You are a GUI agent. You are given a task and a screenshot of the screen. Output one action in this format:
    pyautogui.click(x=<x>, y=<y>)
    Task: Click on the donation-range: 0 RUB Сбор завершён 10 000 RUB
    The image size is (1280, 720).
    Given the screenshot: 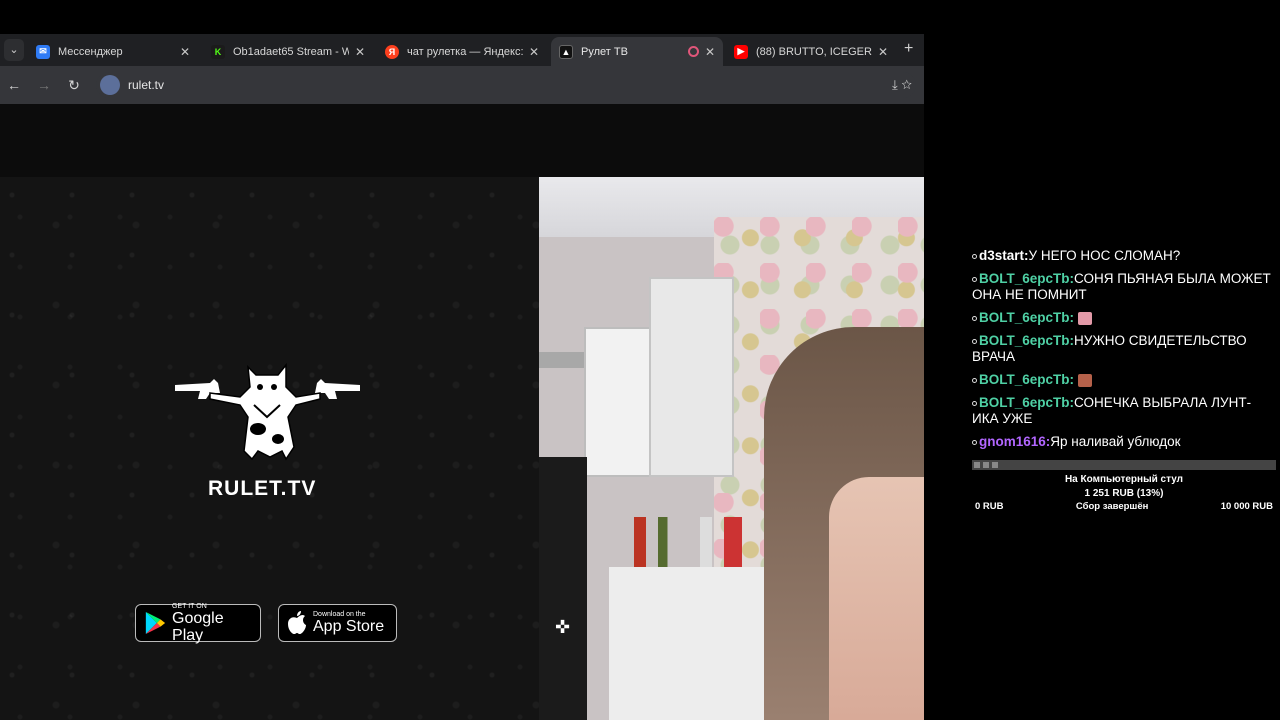 What is the action you would take?
    pyautogui.click(x=1124, y=506)
    